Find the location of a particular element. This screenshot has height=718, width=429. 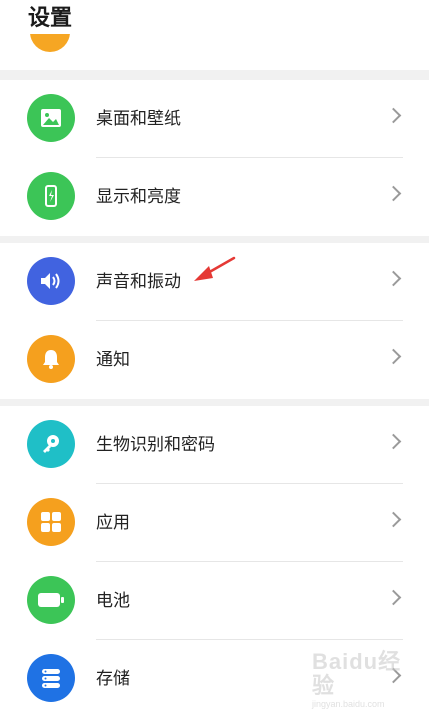

bell-icon is located at coordinates (51, 359).